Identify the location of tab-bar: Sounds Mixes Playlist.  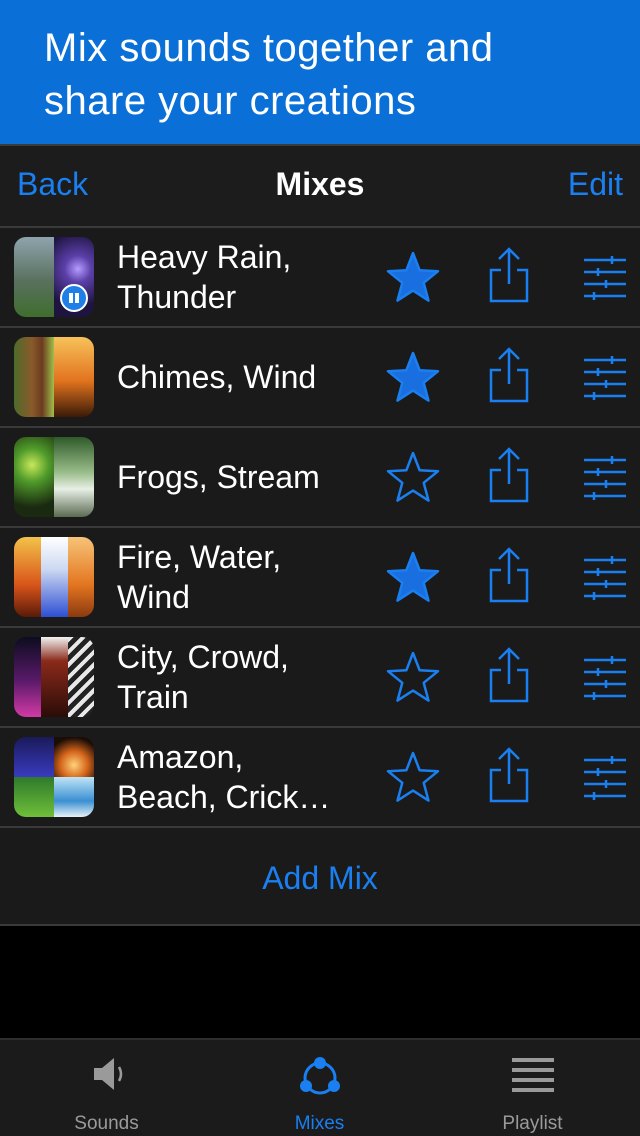
(320, 1087).